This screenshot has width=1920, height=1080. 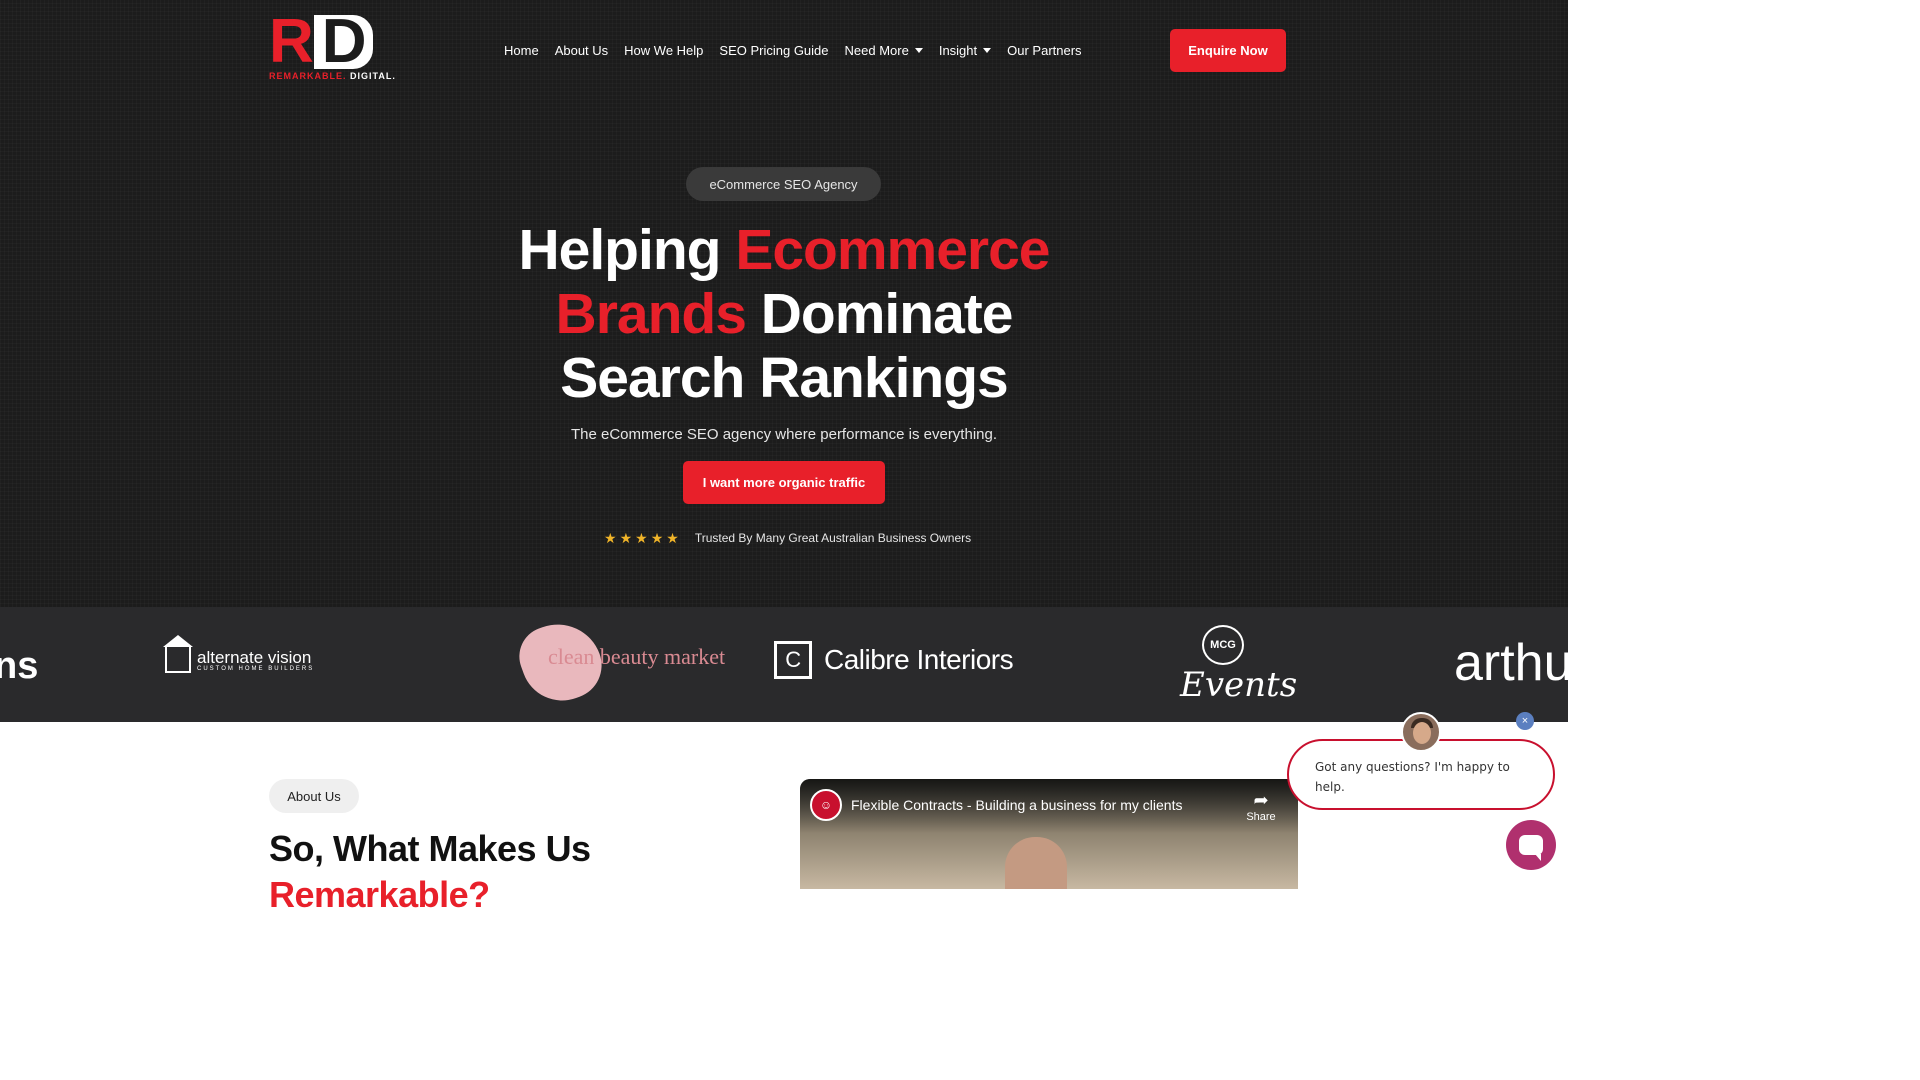 I want to click on enquire-now-button: Enquire Now, so click(x=1228, y=50).